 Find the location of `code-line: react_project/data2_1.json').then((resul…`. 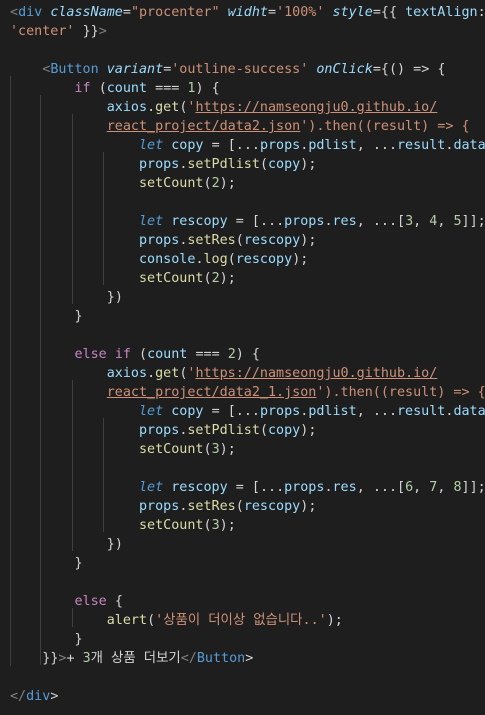

code-line: react_project/data2_1.json').then((resul… is located at coordinates (247, 392).